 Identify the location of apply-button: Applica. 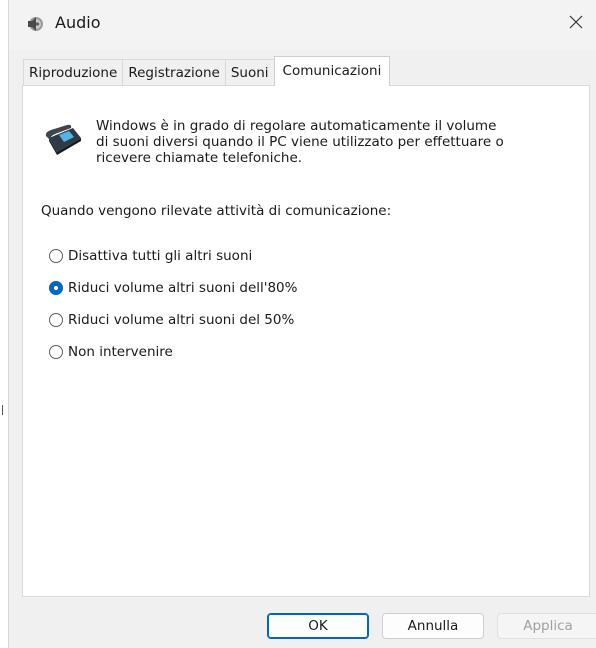
(546, 626).